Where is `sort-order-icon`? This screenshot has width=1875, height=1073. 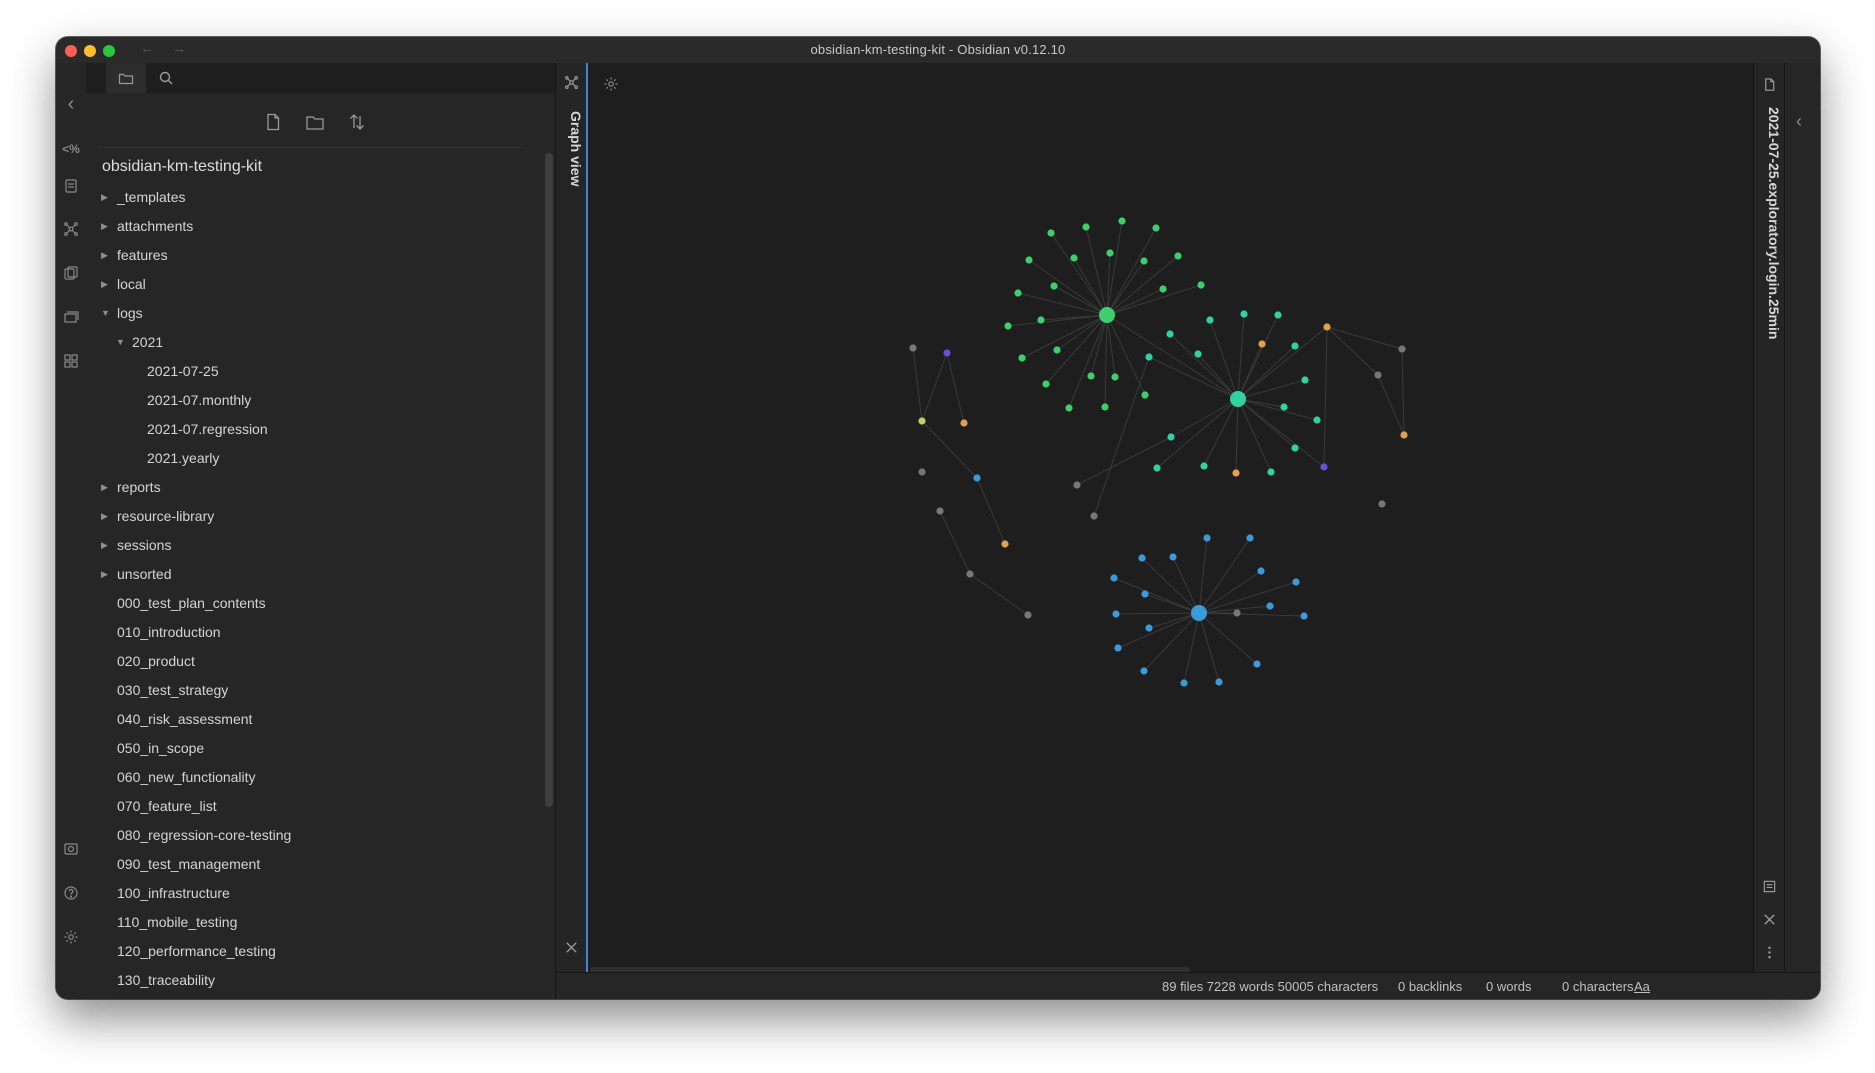
sort-order-icon is located at coordinates (357, 122).